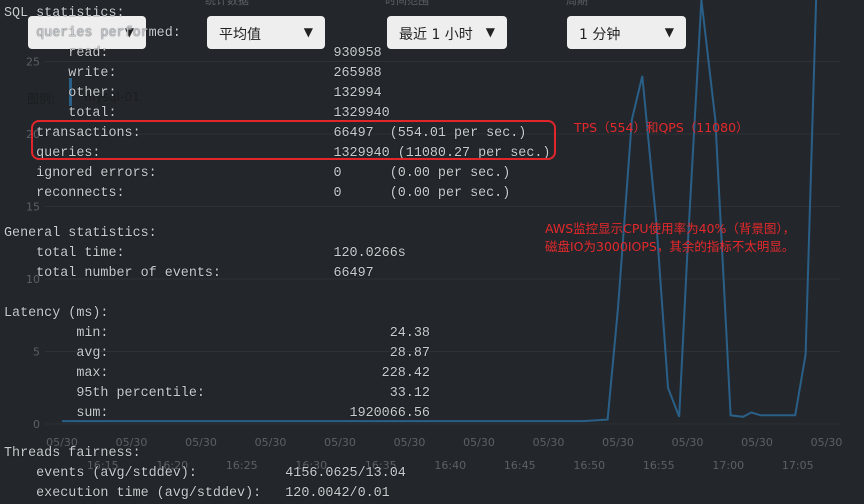 The image size is (864, 504). Describe the element at coordinates (670, 228) in the screenshot. I see `annotation-line: AWS监控显示CPU使用率为40%（背景图），` at that location.